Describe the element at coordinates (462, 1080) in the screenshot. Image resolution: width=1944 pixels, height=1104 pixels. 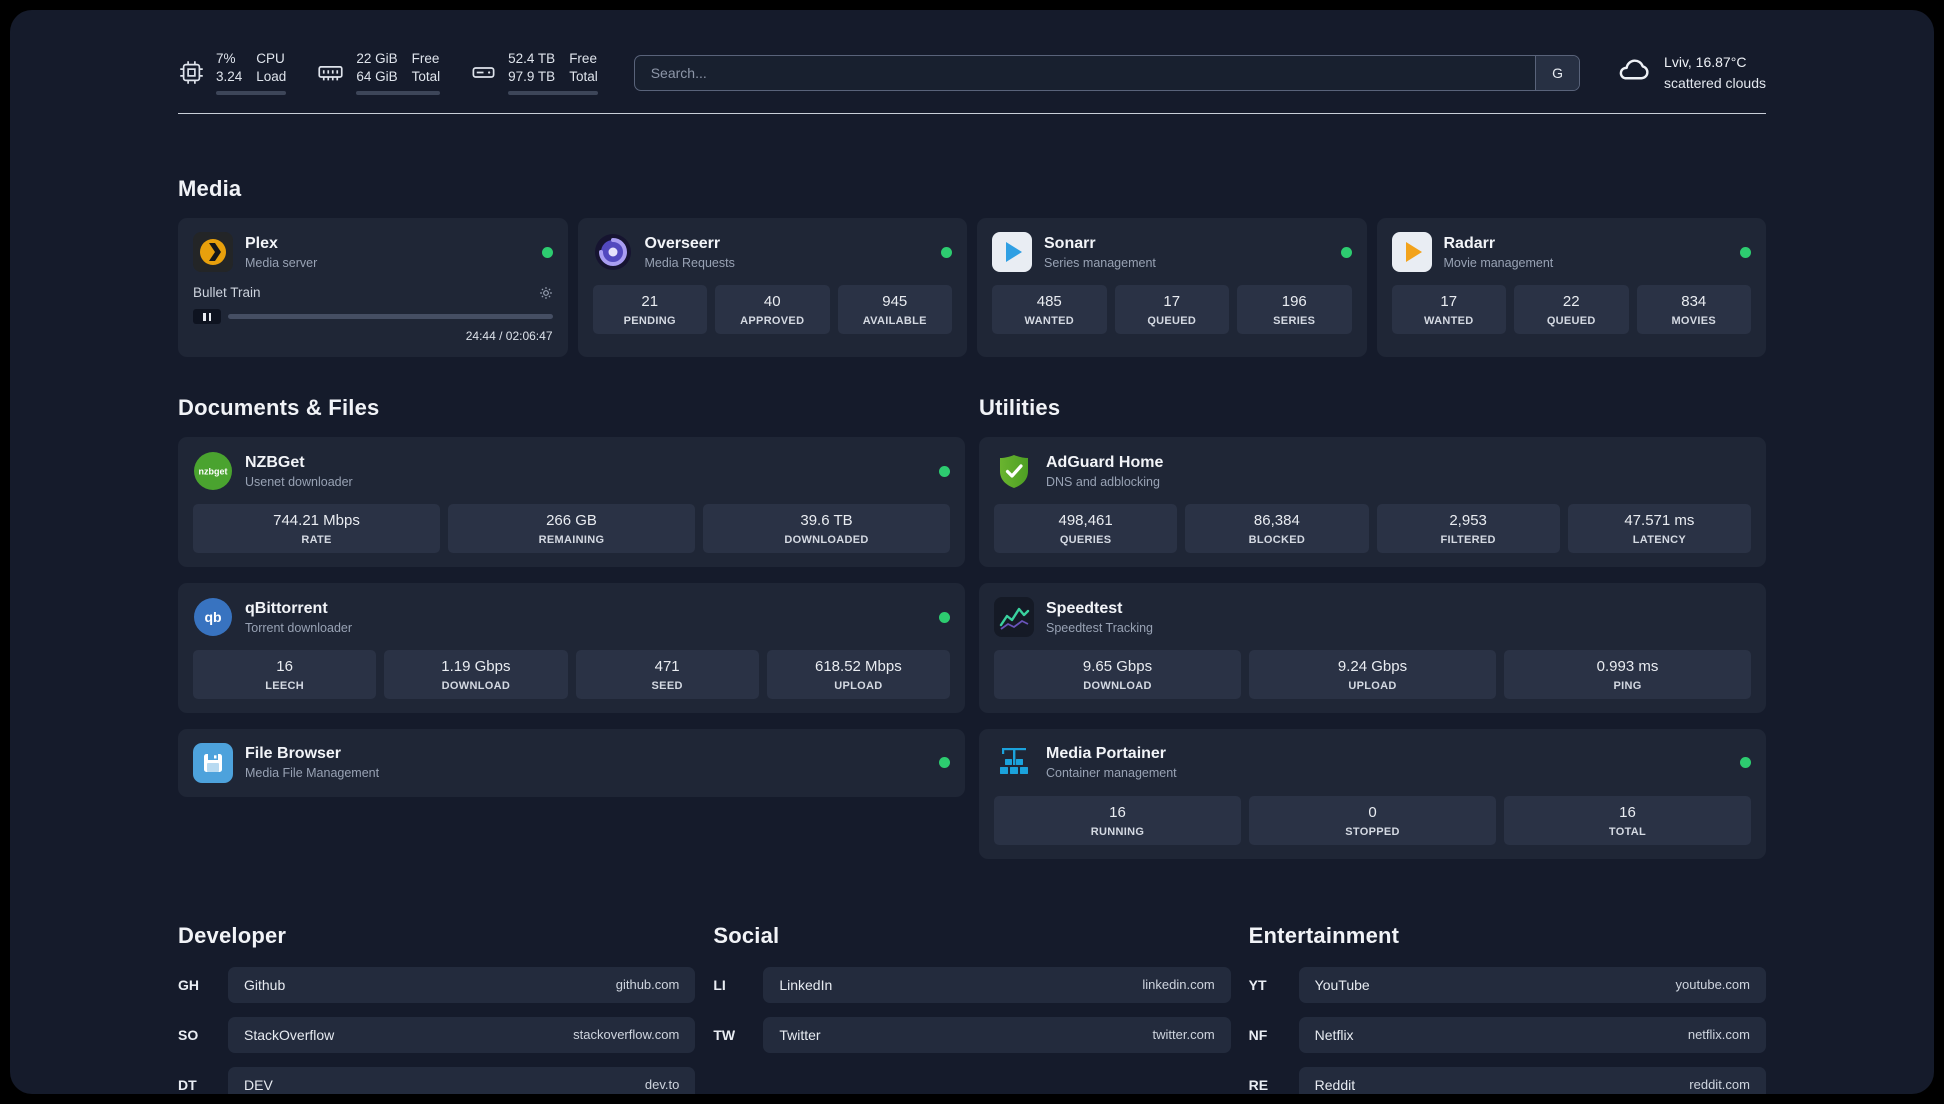
I see `bookmark-link-dev: DEV dev.to` at that location.